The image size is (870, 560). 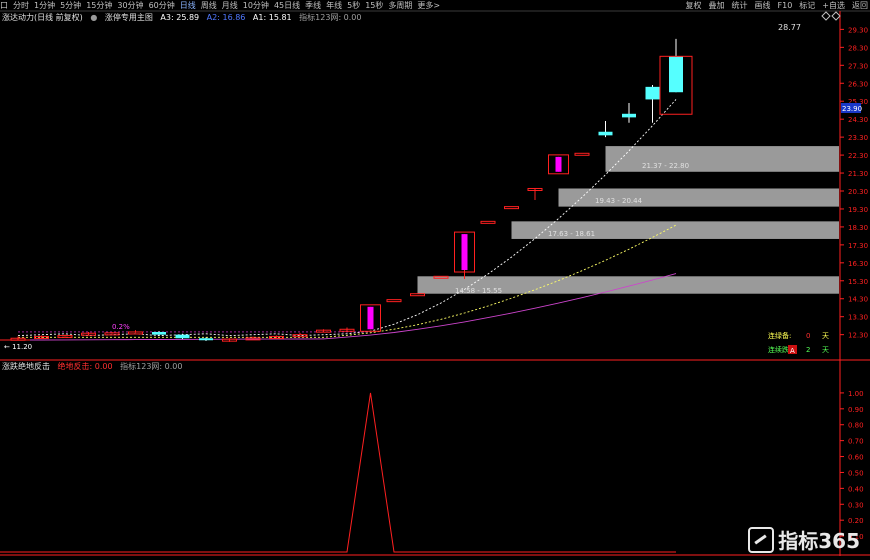 I want to click on main-tick-label-6: 23.30, so click(x=858, y=138).